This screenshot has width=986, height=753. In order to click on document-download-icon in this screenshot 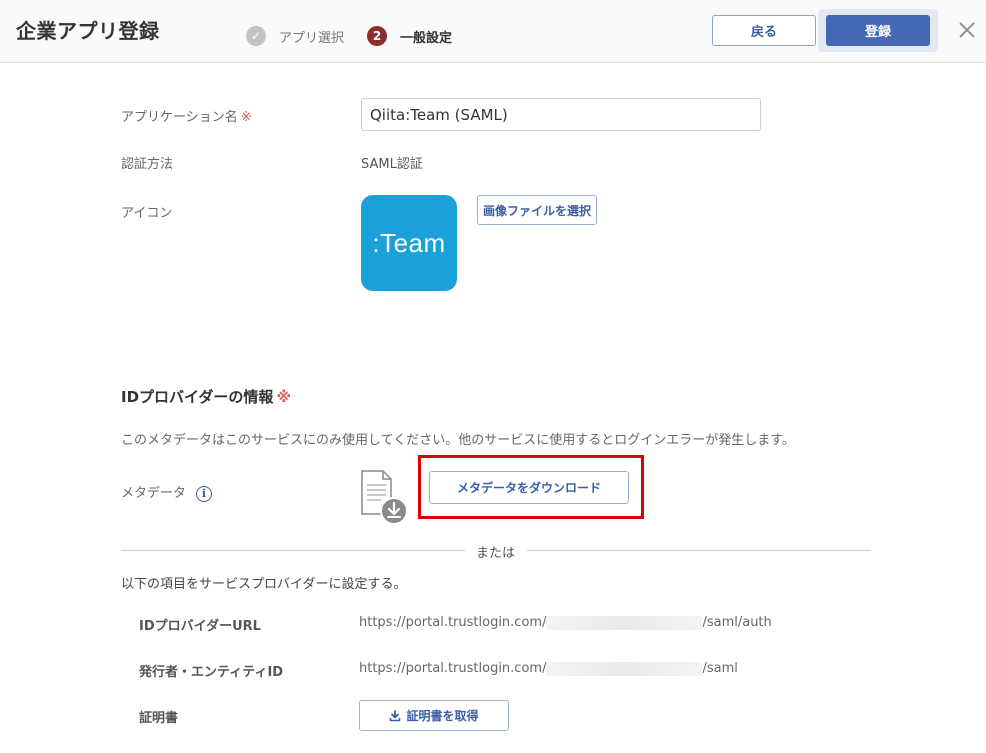, I will do `click(384, 497)`.